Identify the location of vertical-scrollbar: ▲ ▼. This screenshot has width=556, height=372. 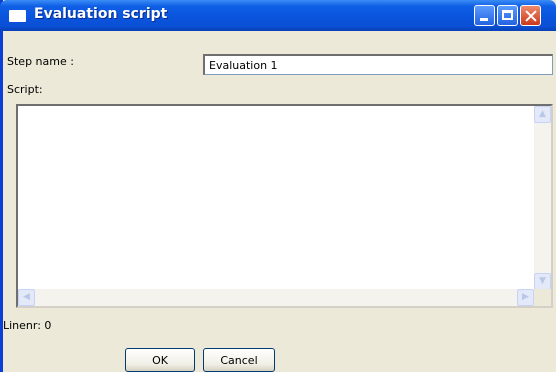
(542, 198).